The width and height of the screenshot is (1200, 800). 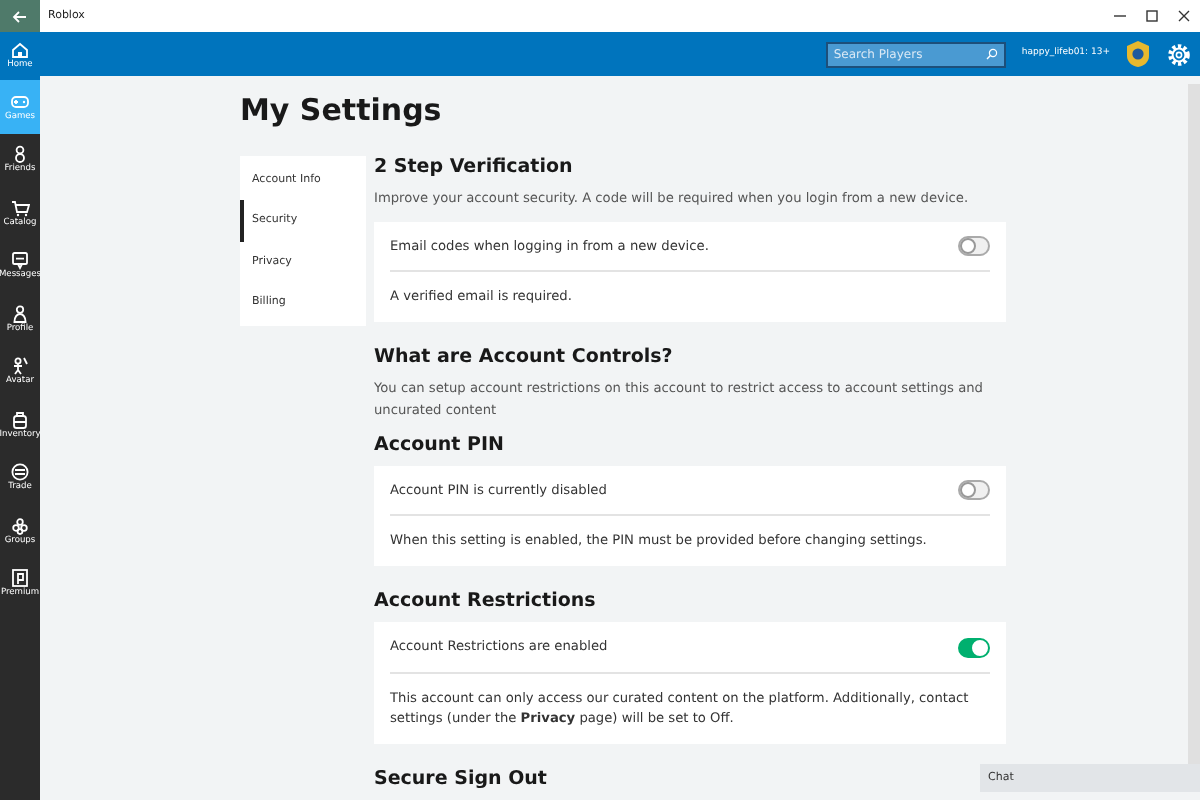 I want to click on page-title: My Settings, so click(x=342, y=110).